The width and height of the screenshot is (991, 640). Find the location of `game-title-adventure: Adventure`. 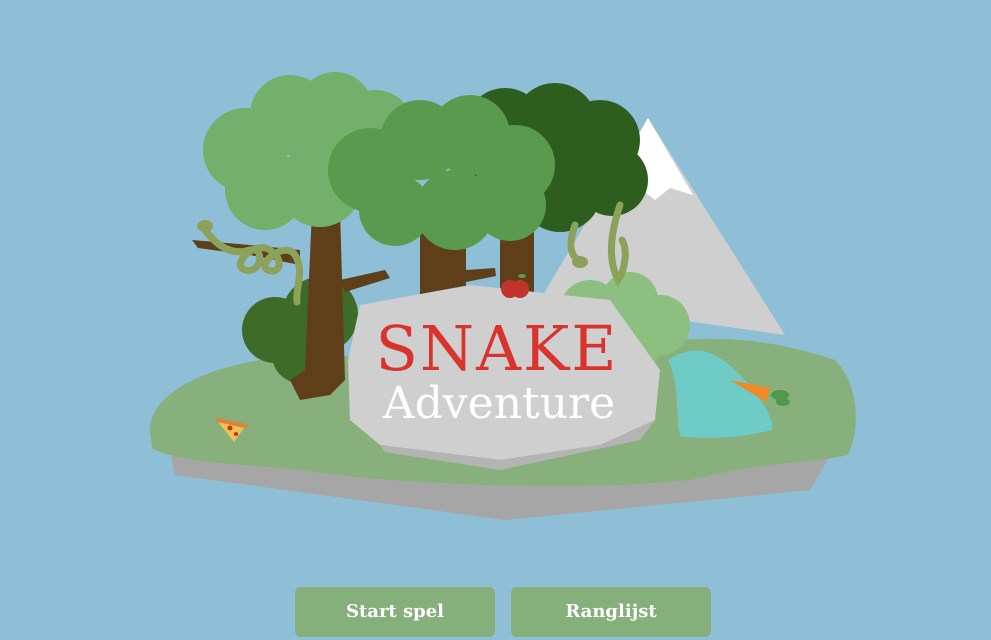

game-title-adventure: Adventure is located at coordinates (498, 403).